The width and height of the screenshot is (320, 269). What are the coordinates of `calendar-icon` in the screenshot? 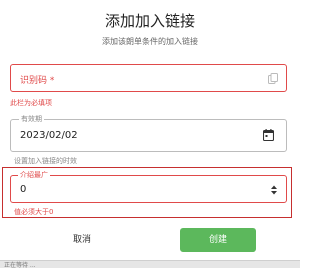 It's located at (268, 135).